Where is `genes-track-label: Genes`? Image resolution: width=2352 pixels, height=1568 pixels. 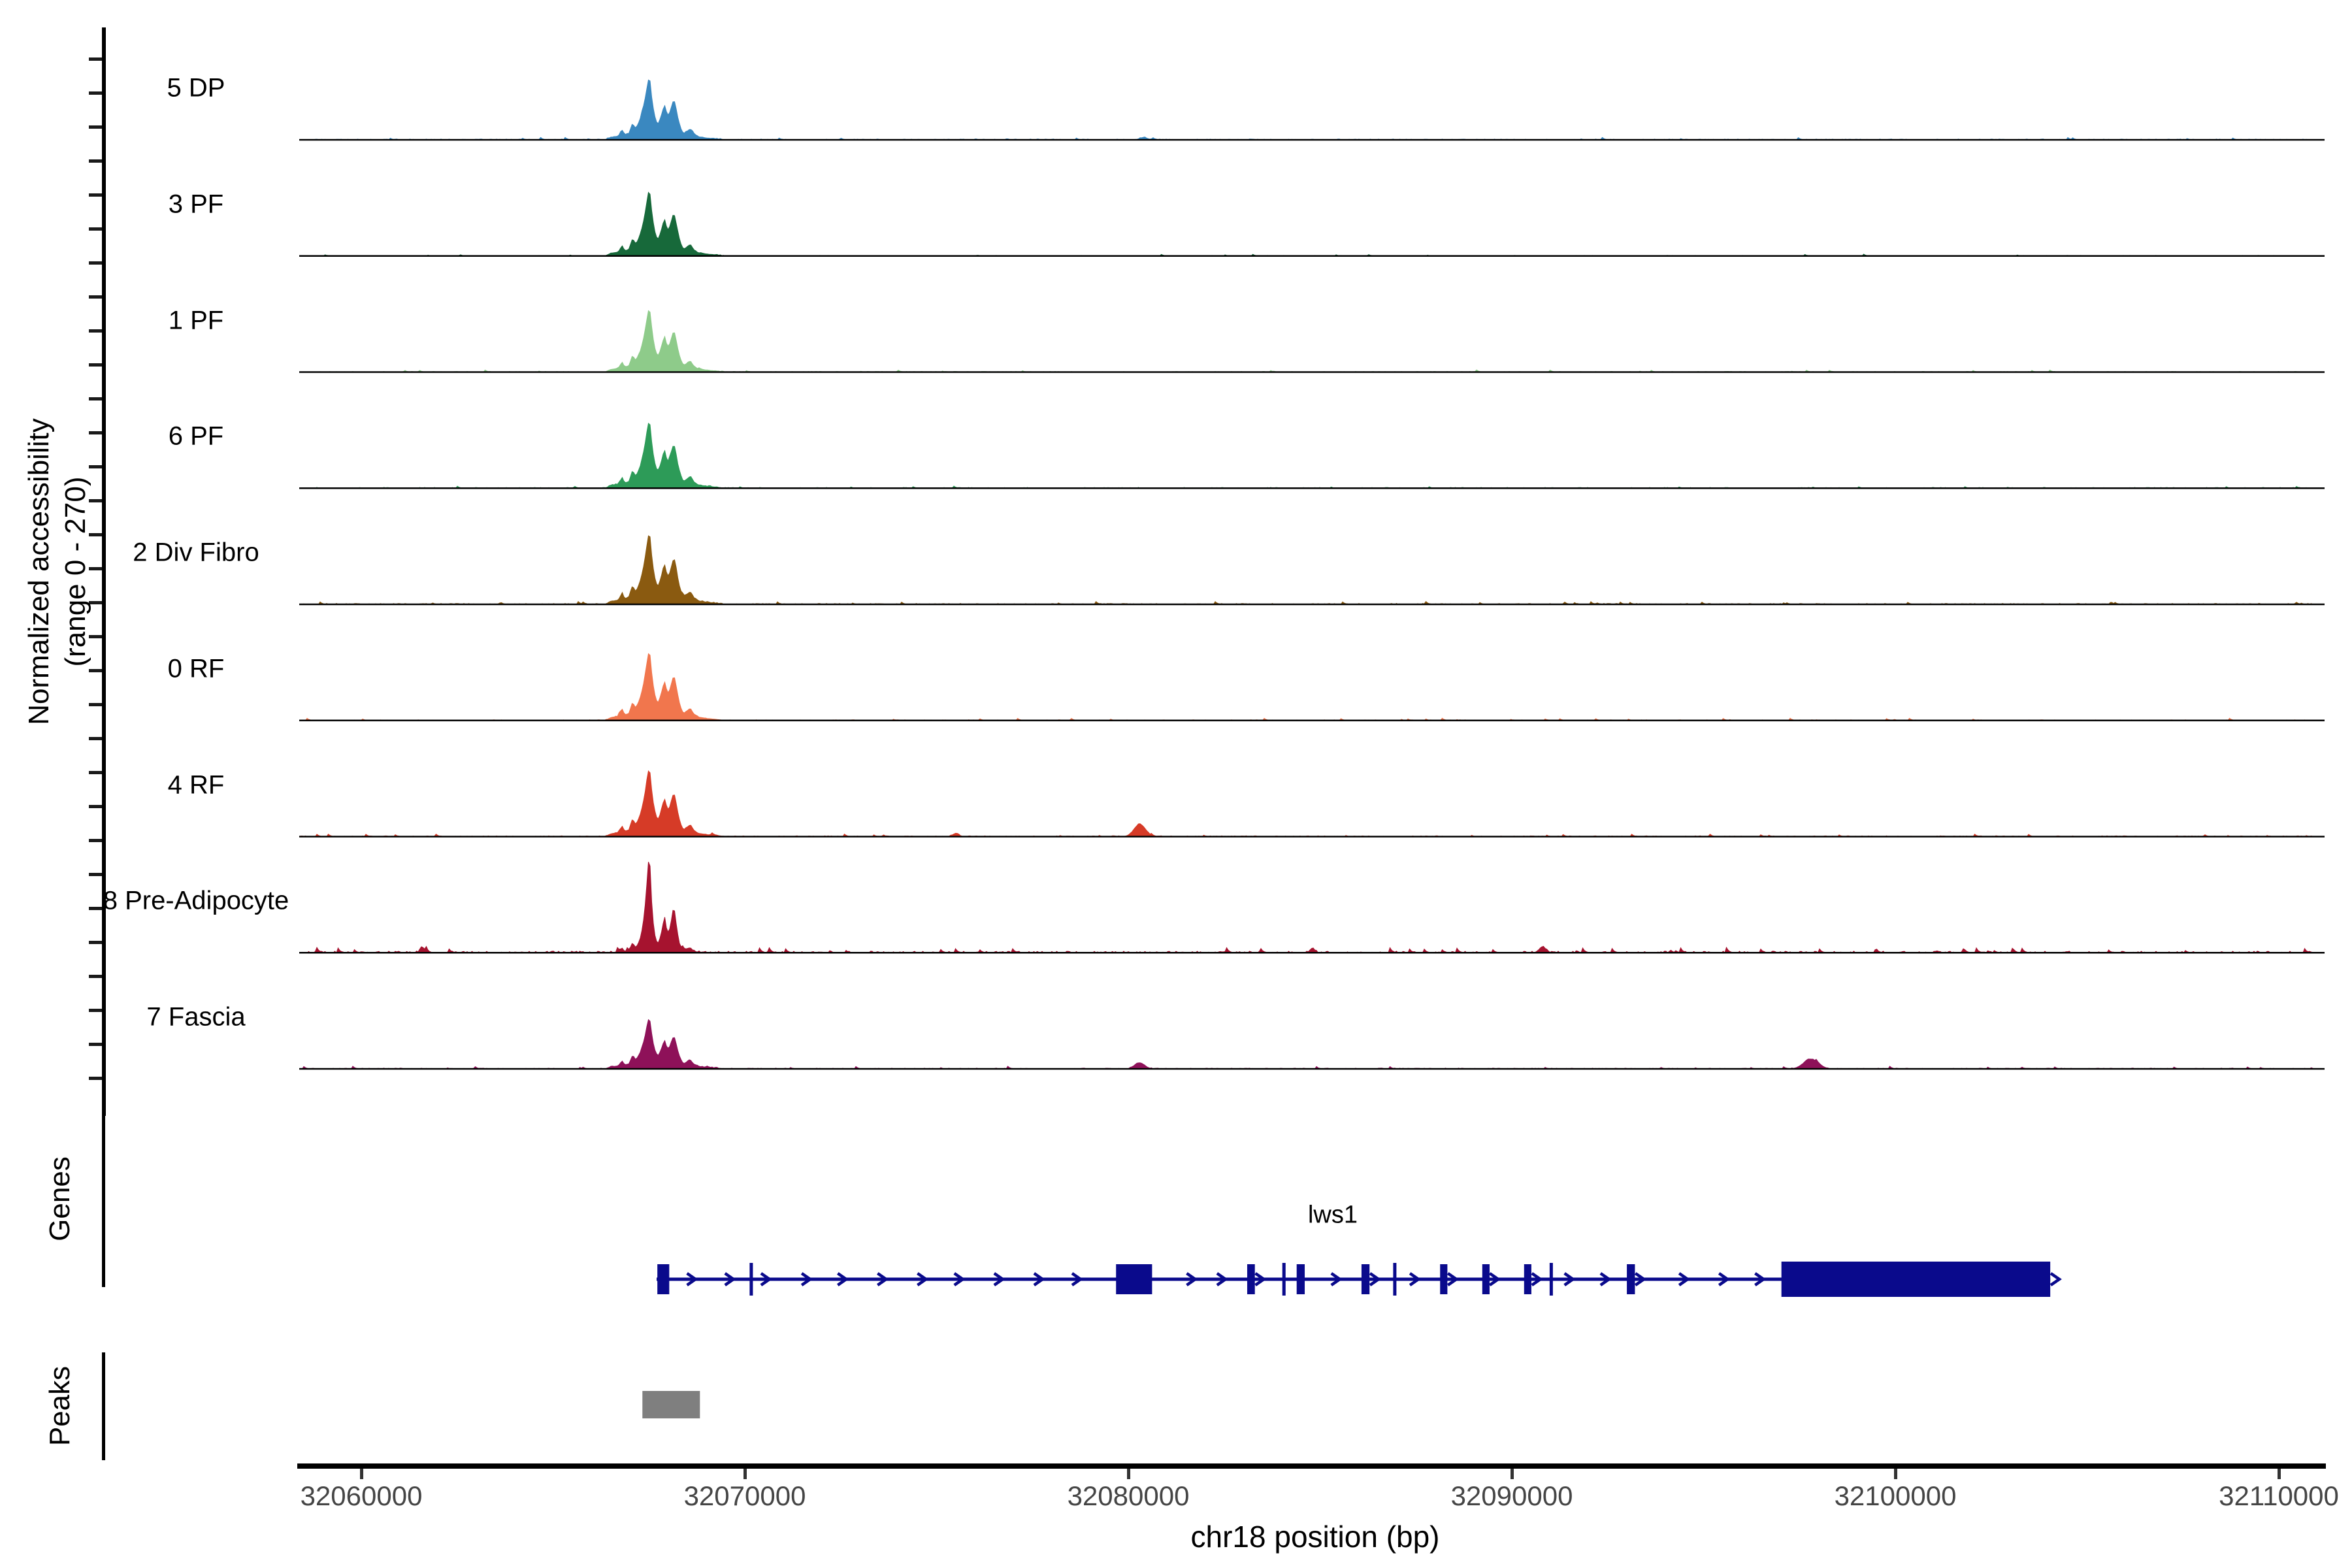 genes-track-label: Genes is located at coordinates (60, 1198).